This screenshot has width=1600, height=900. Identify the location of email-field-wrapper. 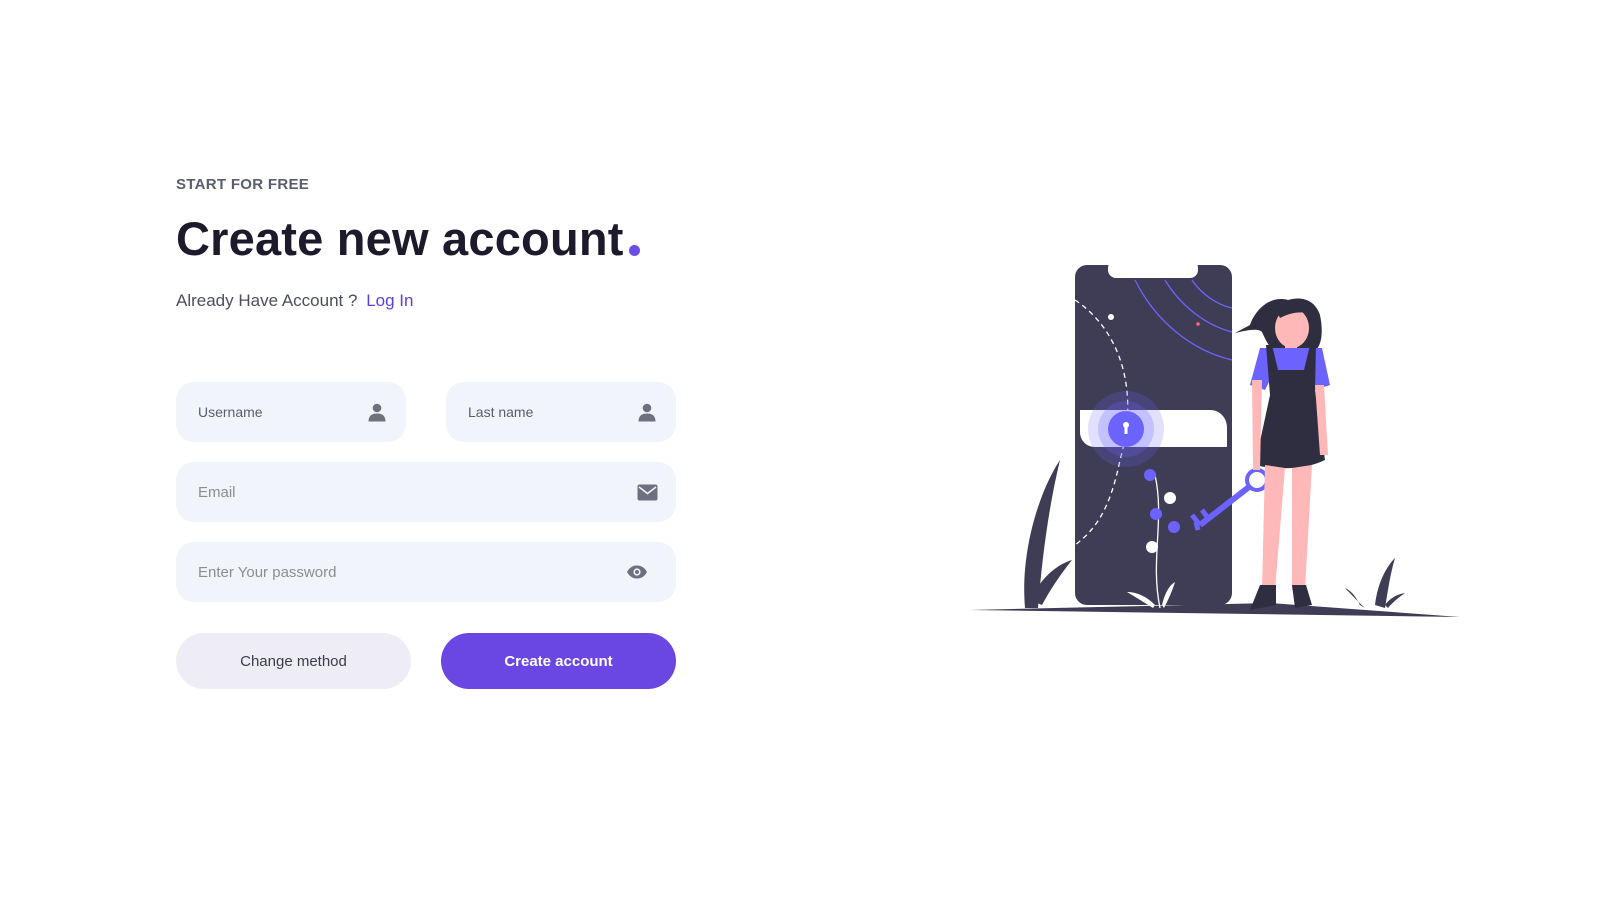
(426, 492).